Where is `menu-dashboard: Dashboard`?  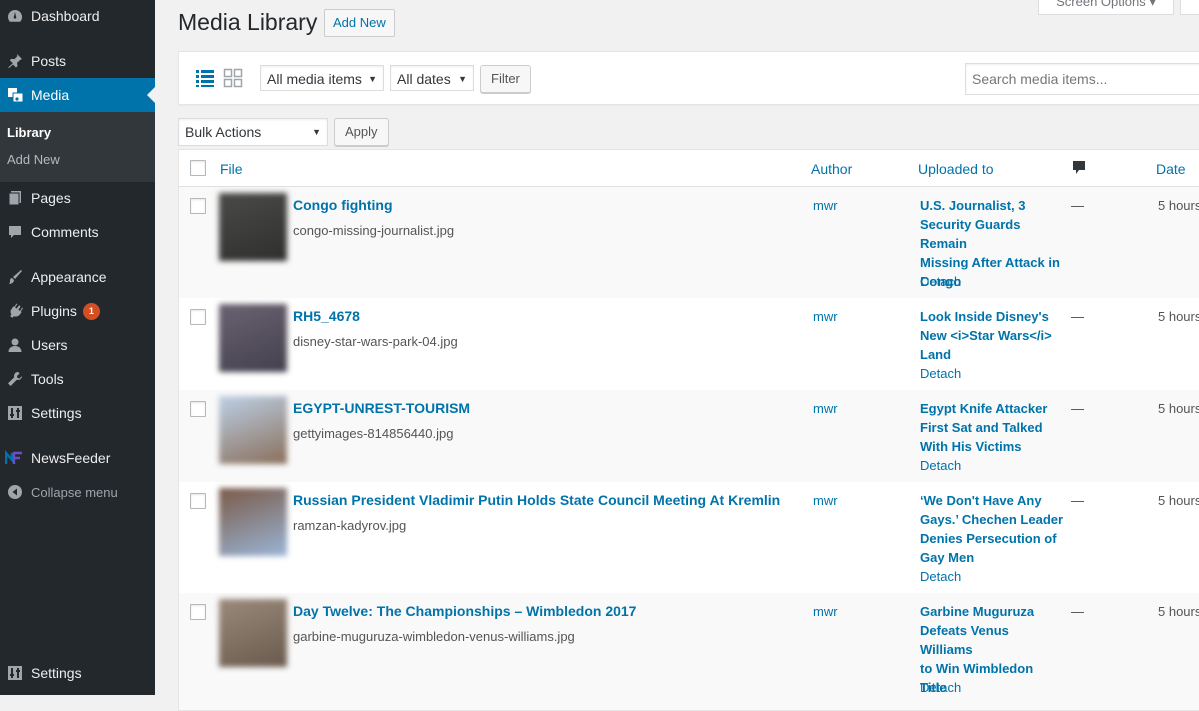 menu-dashboard: Dashboard is located at coordinates (77, 16).